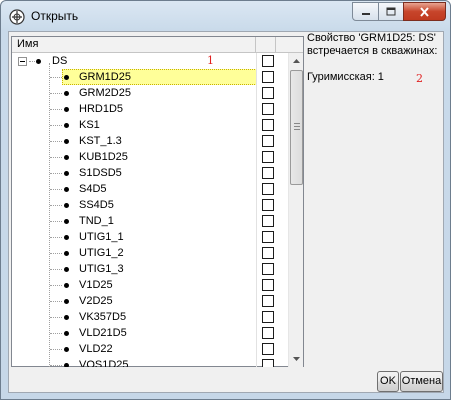 Image resolution: width=451 pixels, height=400 pixels. I want to click on tree-header: Имя, so click(157, 45).